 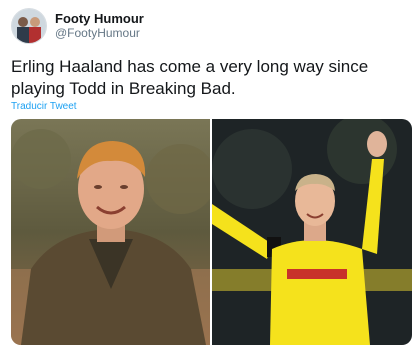 I want to click on author-avatar, so click(x=29, y=26).